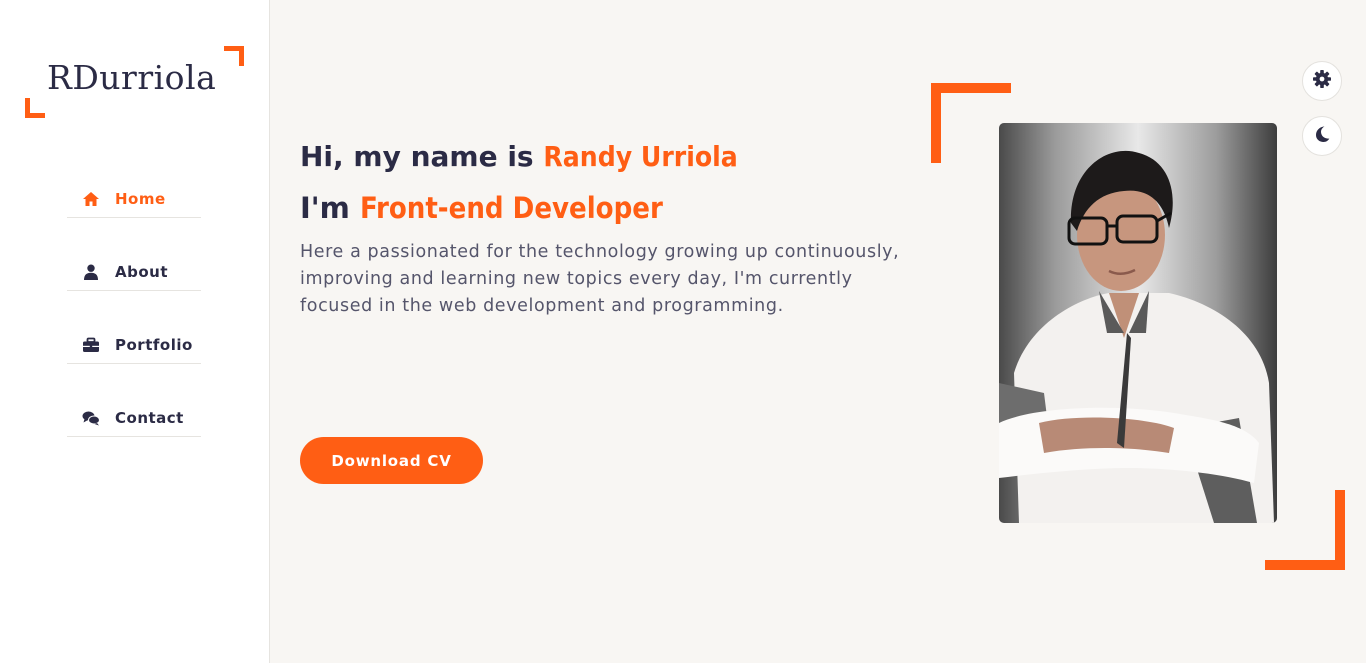 This screenshot has width=1366, height=663. I want to click on nav-item-label: Contact, so click(149, 417).